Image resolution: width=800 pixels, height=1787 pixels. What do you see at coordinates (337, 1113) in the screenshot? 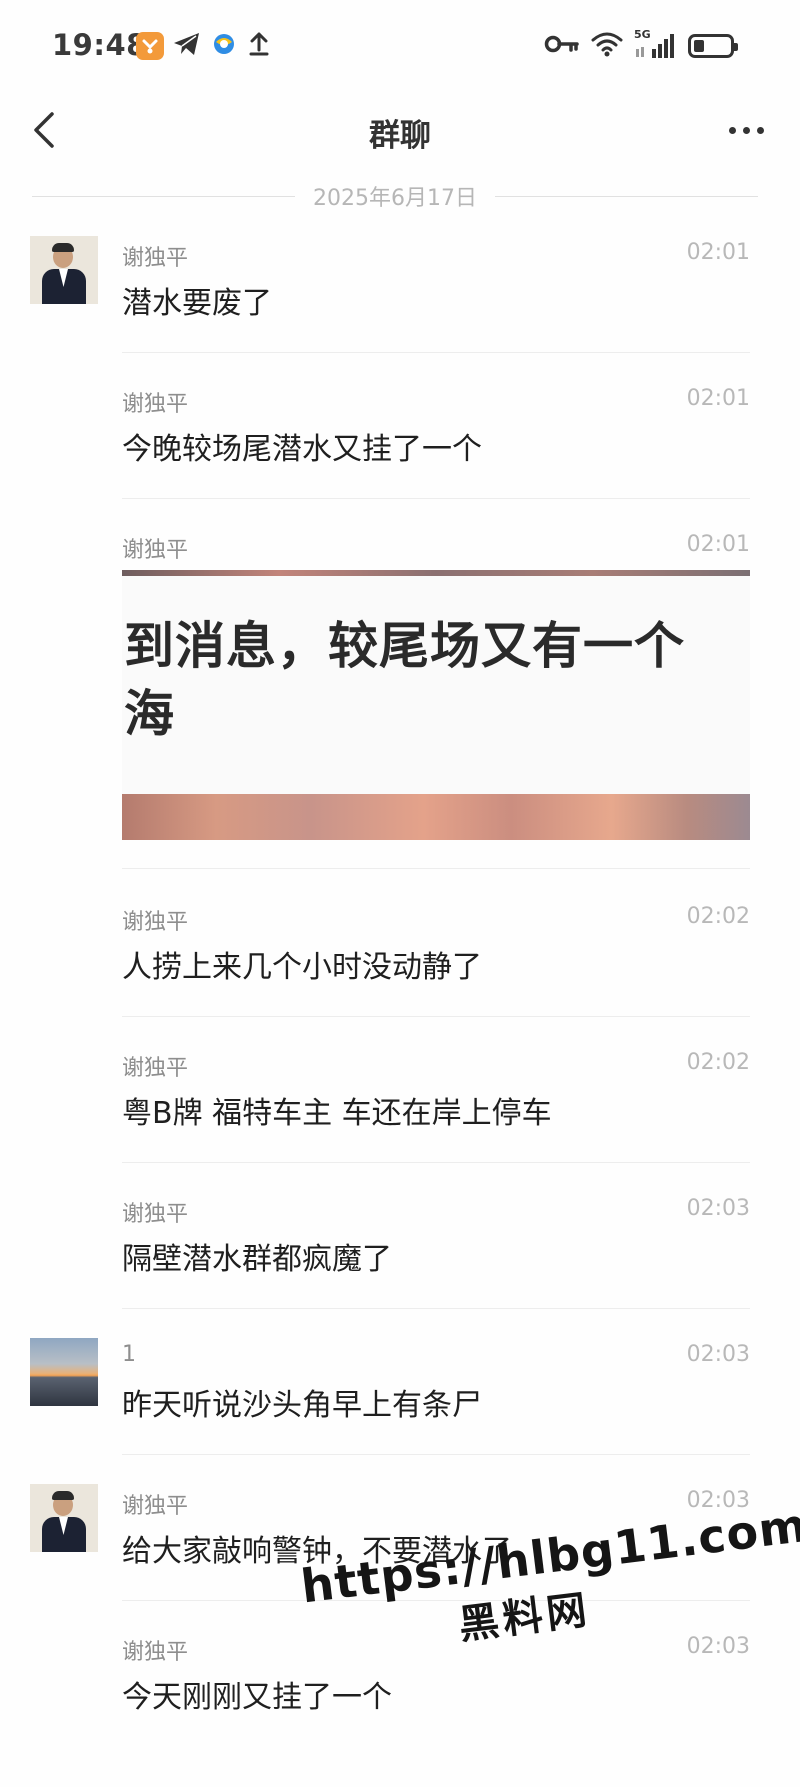
I see `message-text: 粤B牌 福特车主 车还在岸上停车` at bounding box center [337, 1113].